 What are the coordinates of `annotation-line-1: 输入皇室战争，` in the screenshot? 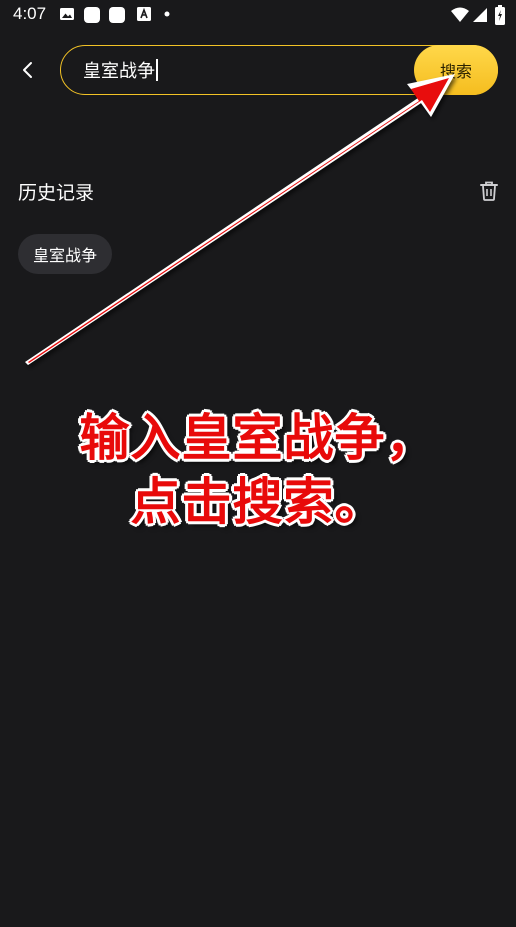 It's located at (258, 438).